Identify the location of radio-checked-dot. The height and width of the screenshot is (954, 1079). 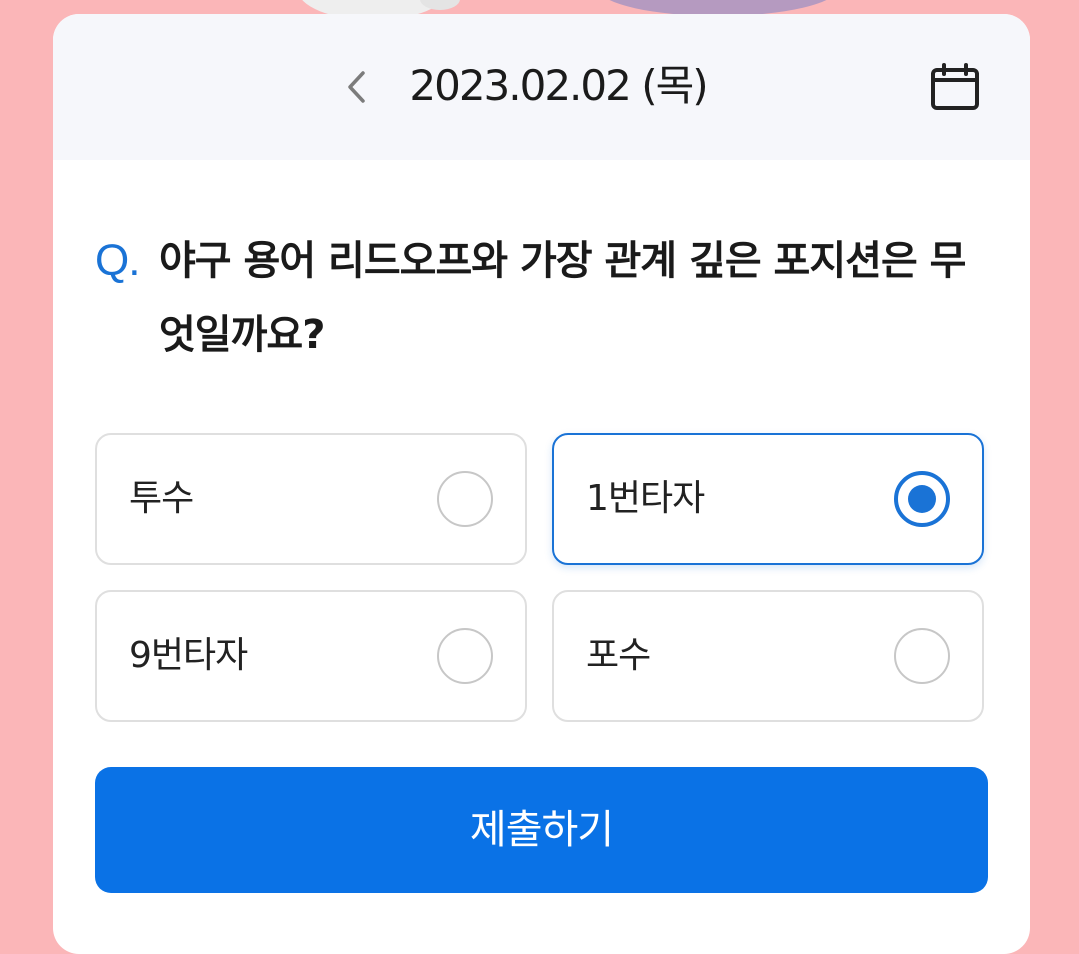
(922, 499).